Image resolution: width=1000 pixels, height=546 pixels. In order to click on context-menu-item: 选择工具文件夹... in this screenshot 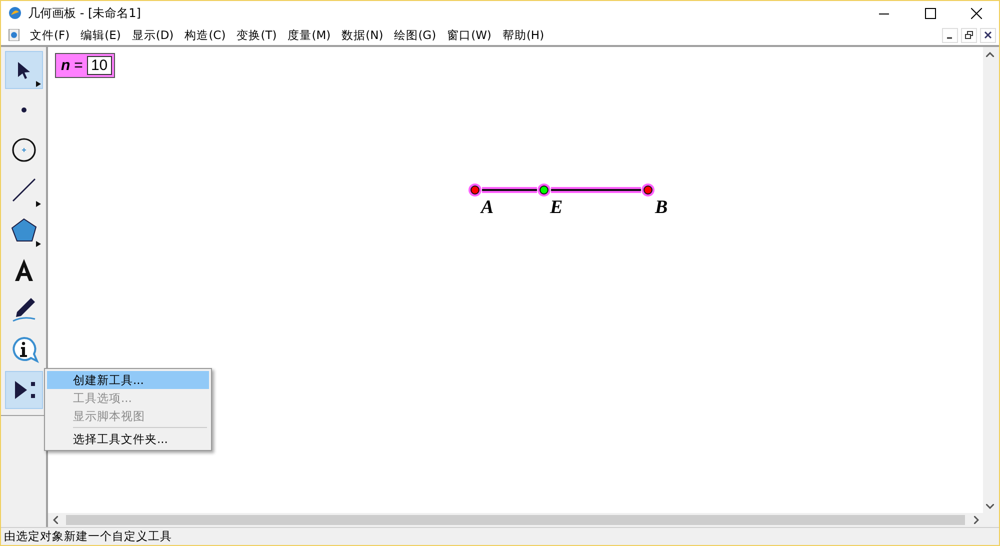, I will do `click(128, 439)`.